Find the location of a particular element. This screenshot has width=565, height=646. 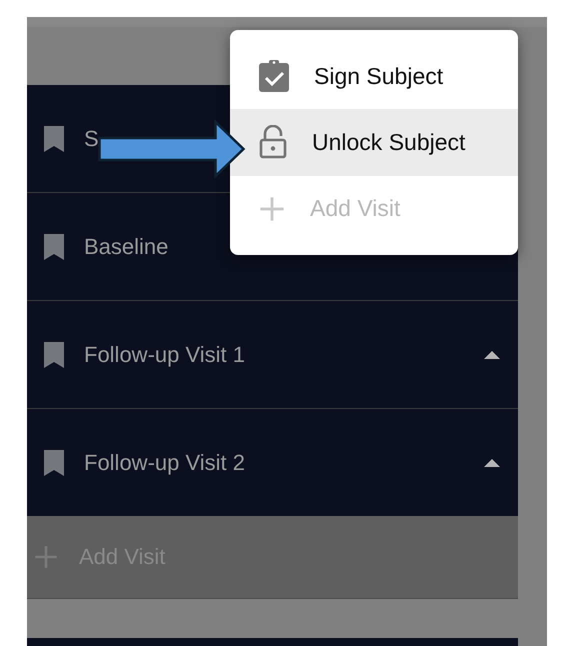

visit-label: Follow-up Visit 2 is located at coordinates (164, 463).